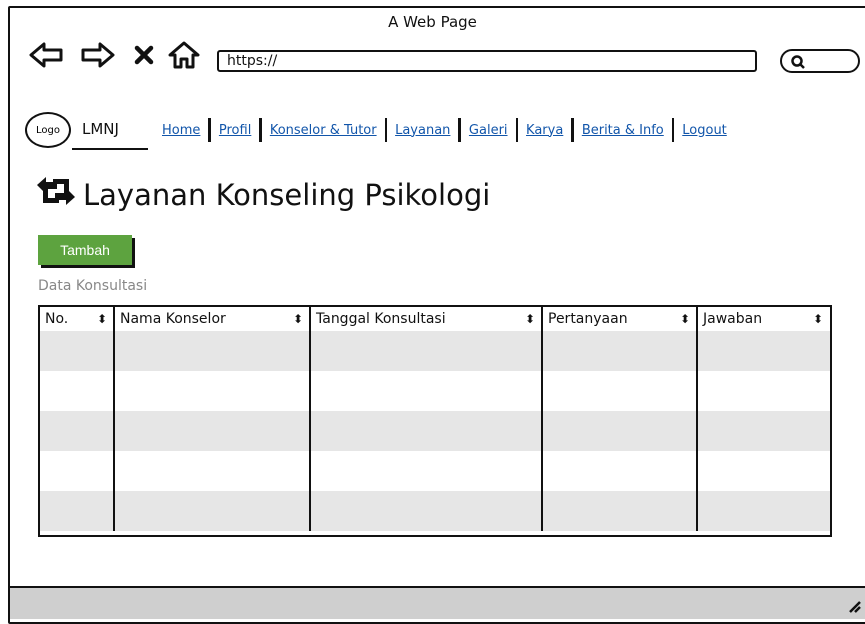 This screenshot has width=865, height=624. What do you see at coordinates (98, 55) in the screenshot?
I see `arrow-right-icon` at bounding box center [98, 55].